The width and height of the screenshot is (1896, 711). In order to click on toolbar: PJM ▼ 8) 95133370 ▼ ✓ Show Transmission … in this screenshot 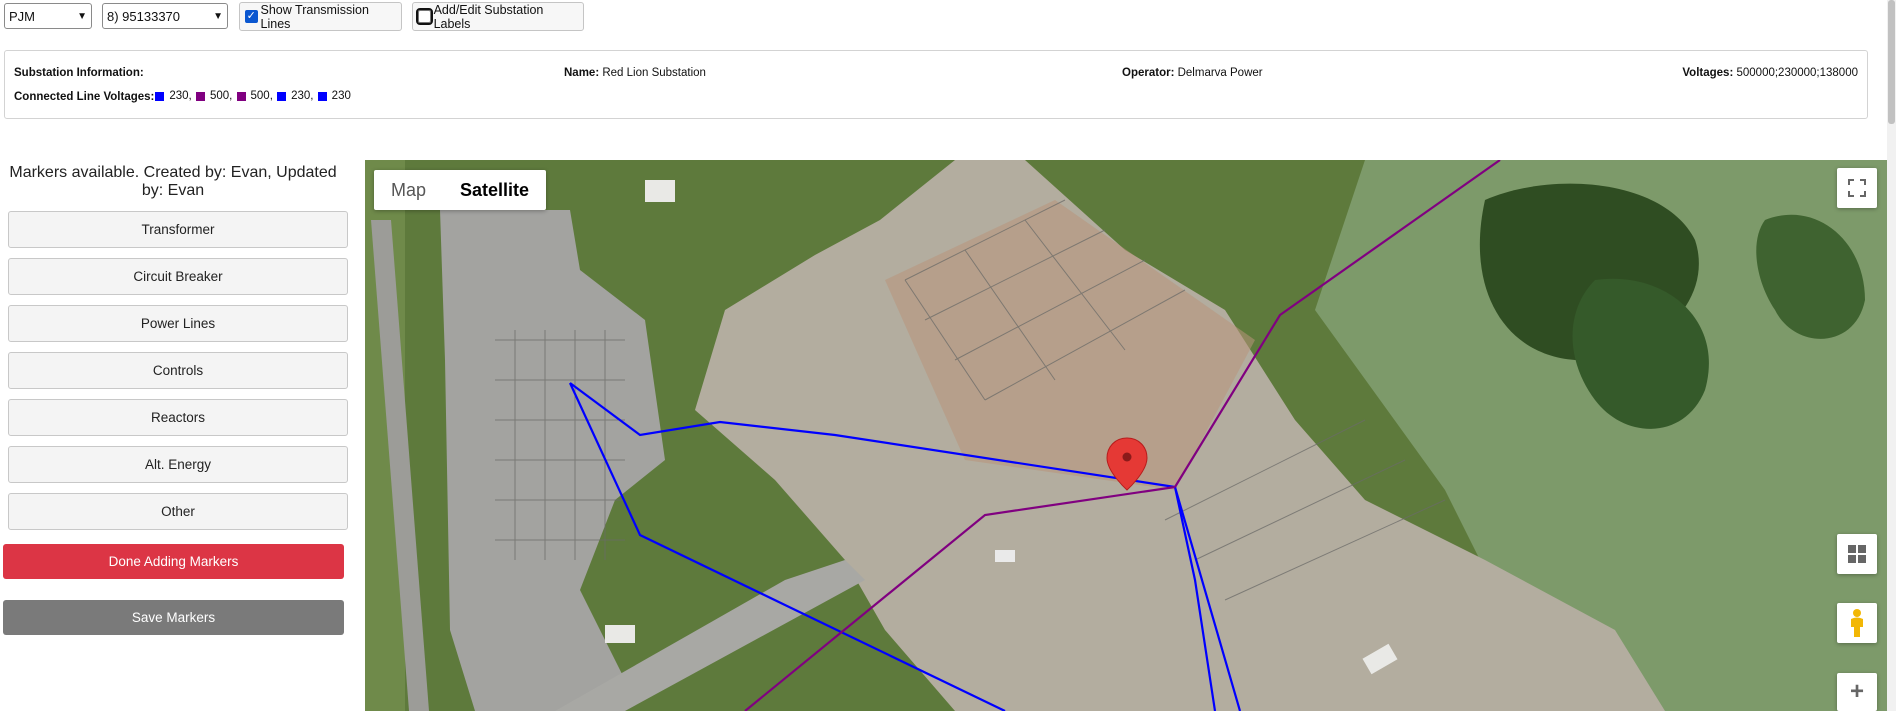, I will do `click(940, 17)`.